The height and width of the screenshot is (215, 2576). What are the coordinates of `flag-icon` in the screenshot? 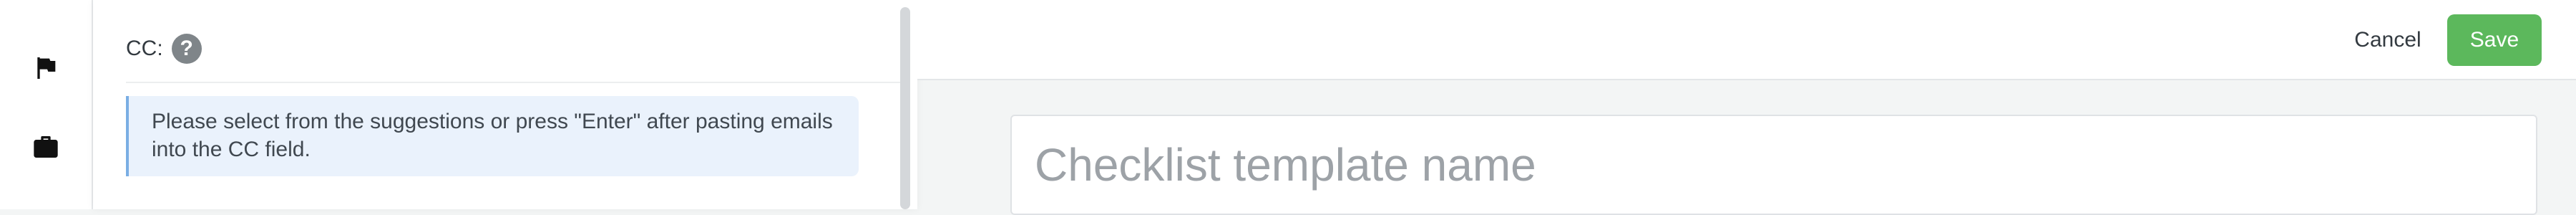 It's located at (46, 68).